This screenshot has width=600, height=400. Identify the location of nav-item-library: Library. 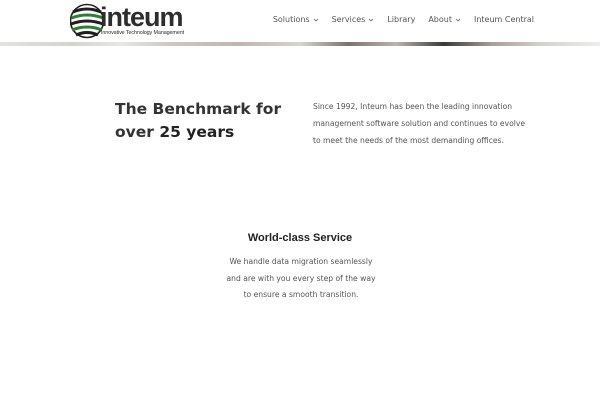
(401, 19).